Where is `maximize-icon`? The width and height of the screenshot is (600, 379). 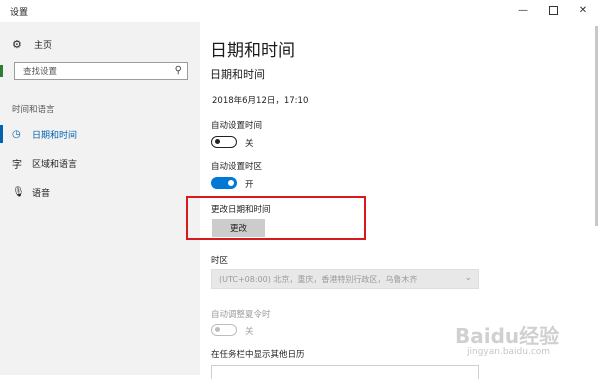
maximize-icon is located at coordinates (553, 10).